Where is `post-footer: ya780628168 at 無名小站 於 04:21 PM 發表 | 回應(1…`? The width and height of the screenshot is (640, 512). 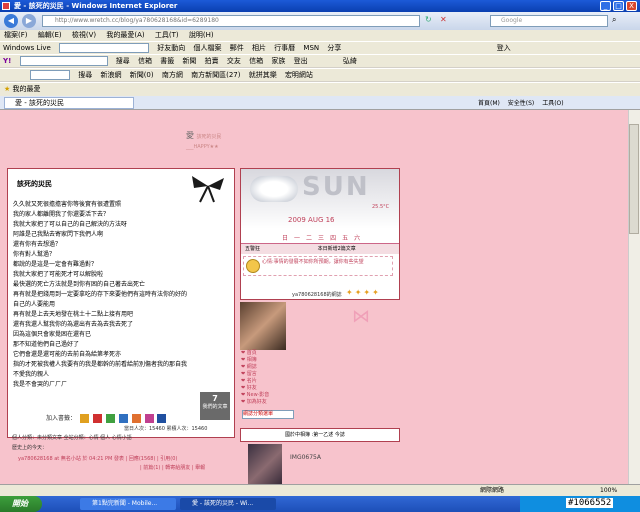 post-footer: ya780628168 at 無名小站 於 04:21 PM 發表 | 回應(1… is located at coordinates (97, 458).